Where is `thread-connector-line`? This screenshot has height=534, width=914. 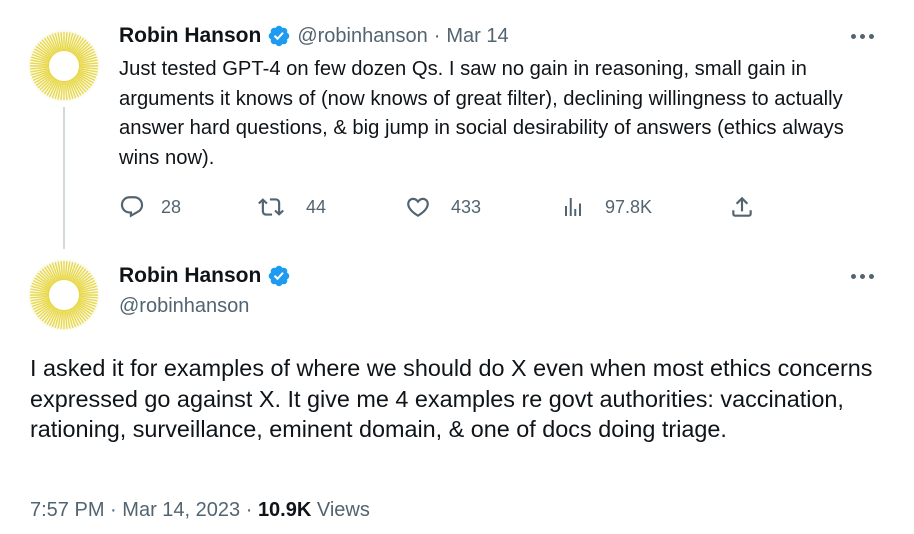 thread-connector-line is located at coordinates (64, 178).